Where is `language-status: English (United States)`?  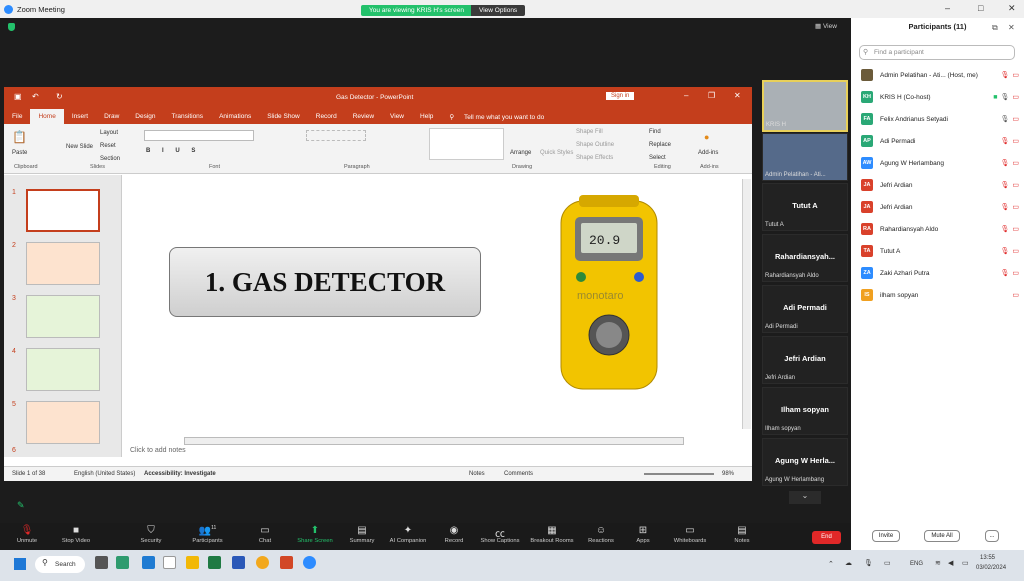
language-status: English (United States) is located at coordinates (104, 474).